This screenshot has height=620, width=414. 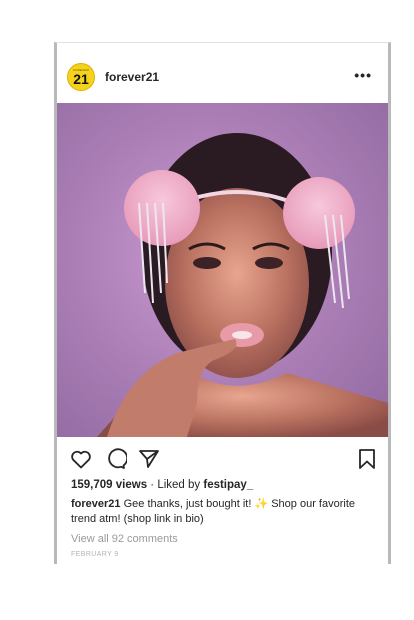 What do you see at coordinates (269, 263) in the screenshot?
I see `right-eye` at bounding box center [269, 263].